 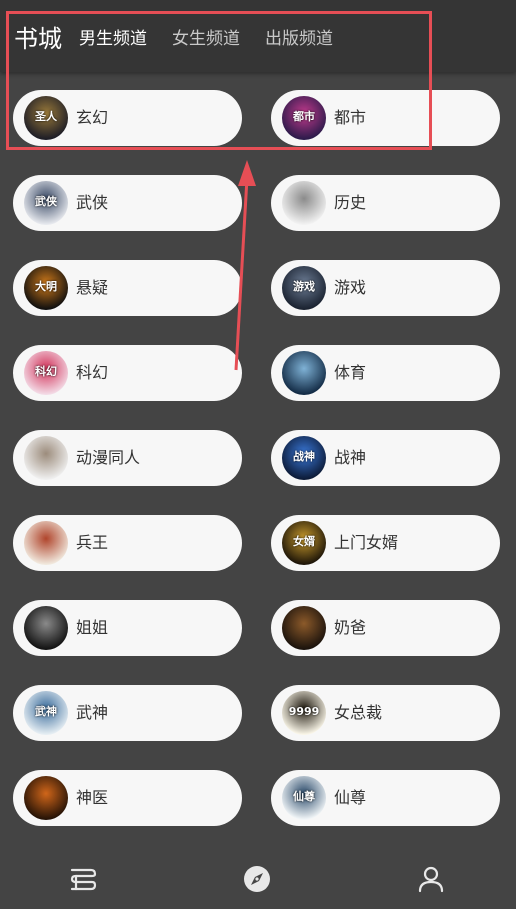 What do you see at coordinates (385, 203) in the screenshot?
I see `category-item: 历史` at bounding box center [385, 203].